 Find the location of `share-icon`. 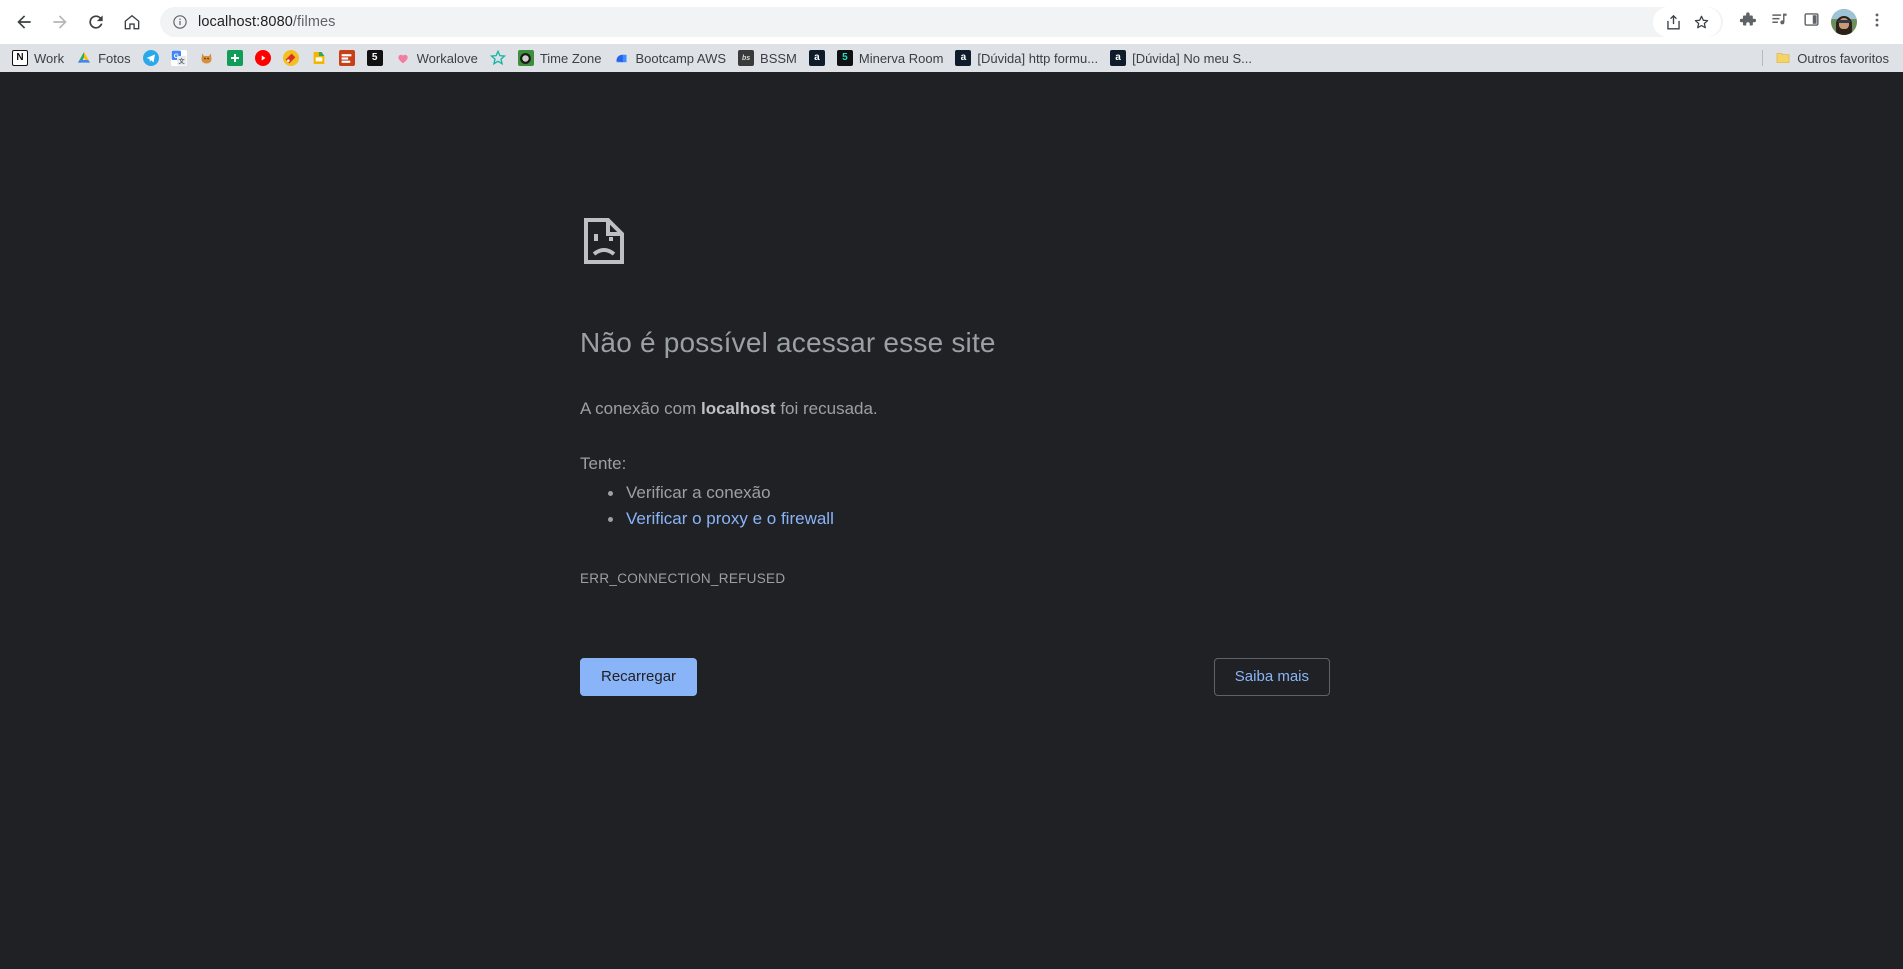

share-icon is located at coordinates (1673, 22).